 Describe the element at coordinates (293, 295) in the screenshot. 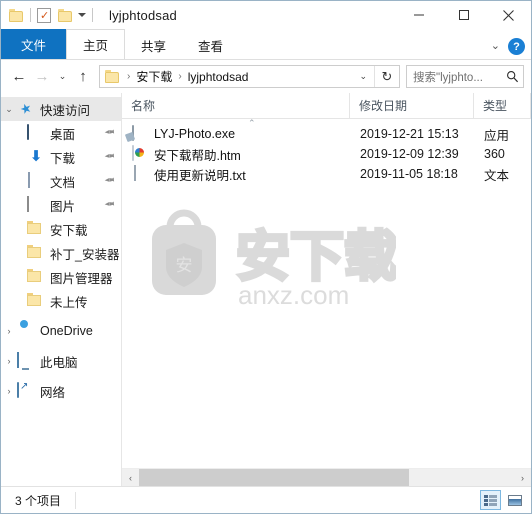

I see `svg-text: anxz.com` at that location.